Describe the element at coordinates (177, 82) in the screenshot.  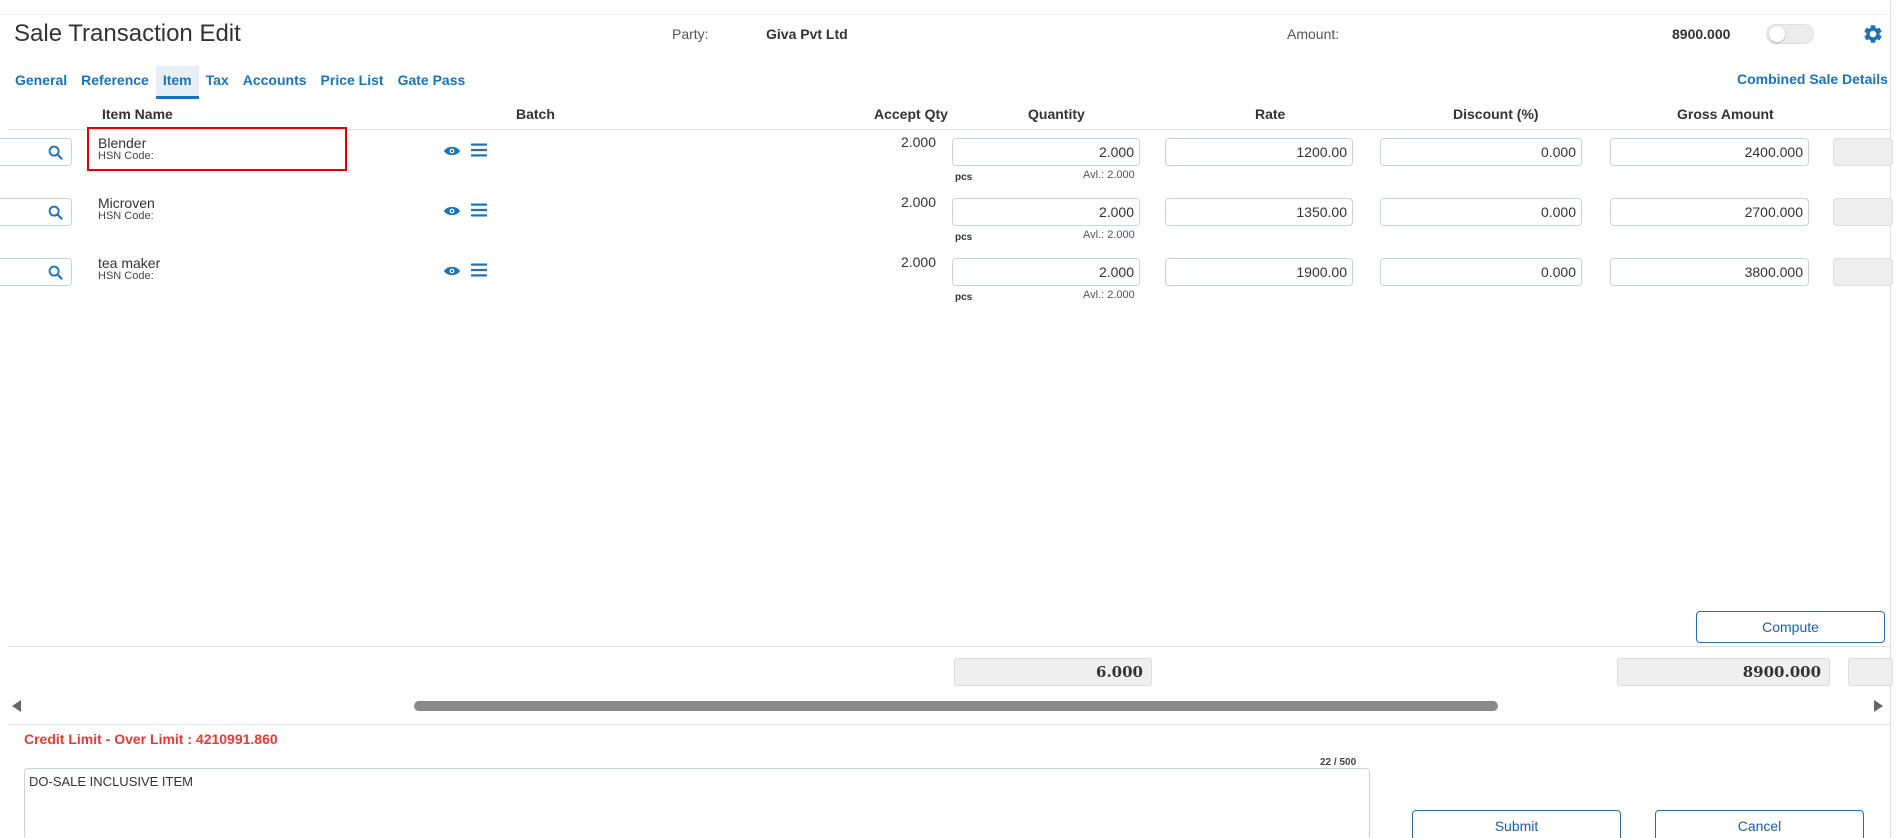
I see `tab-item: Item` at that location.